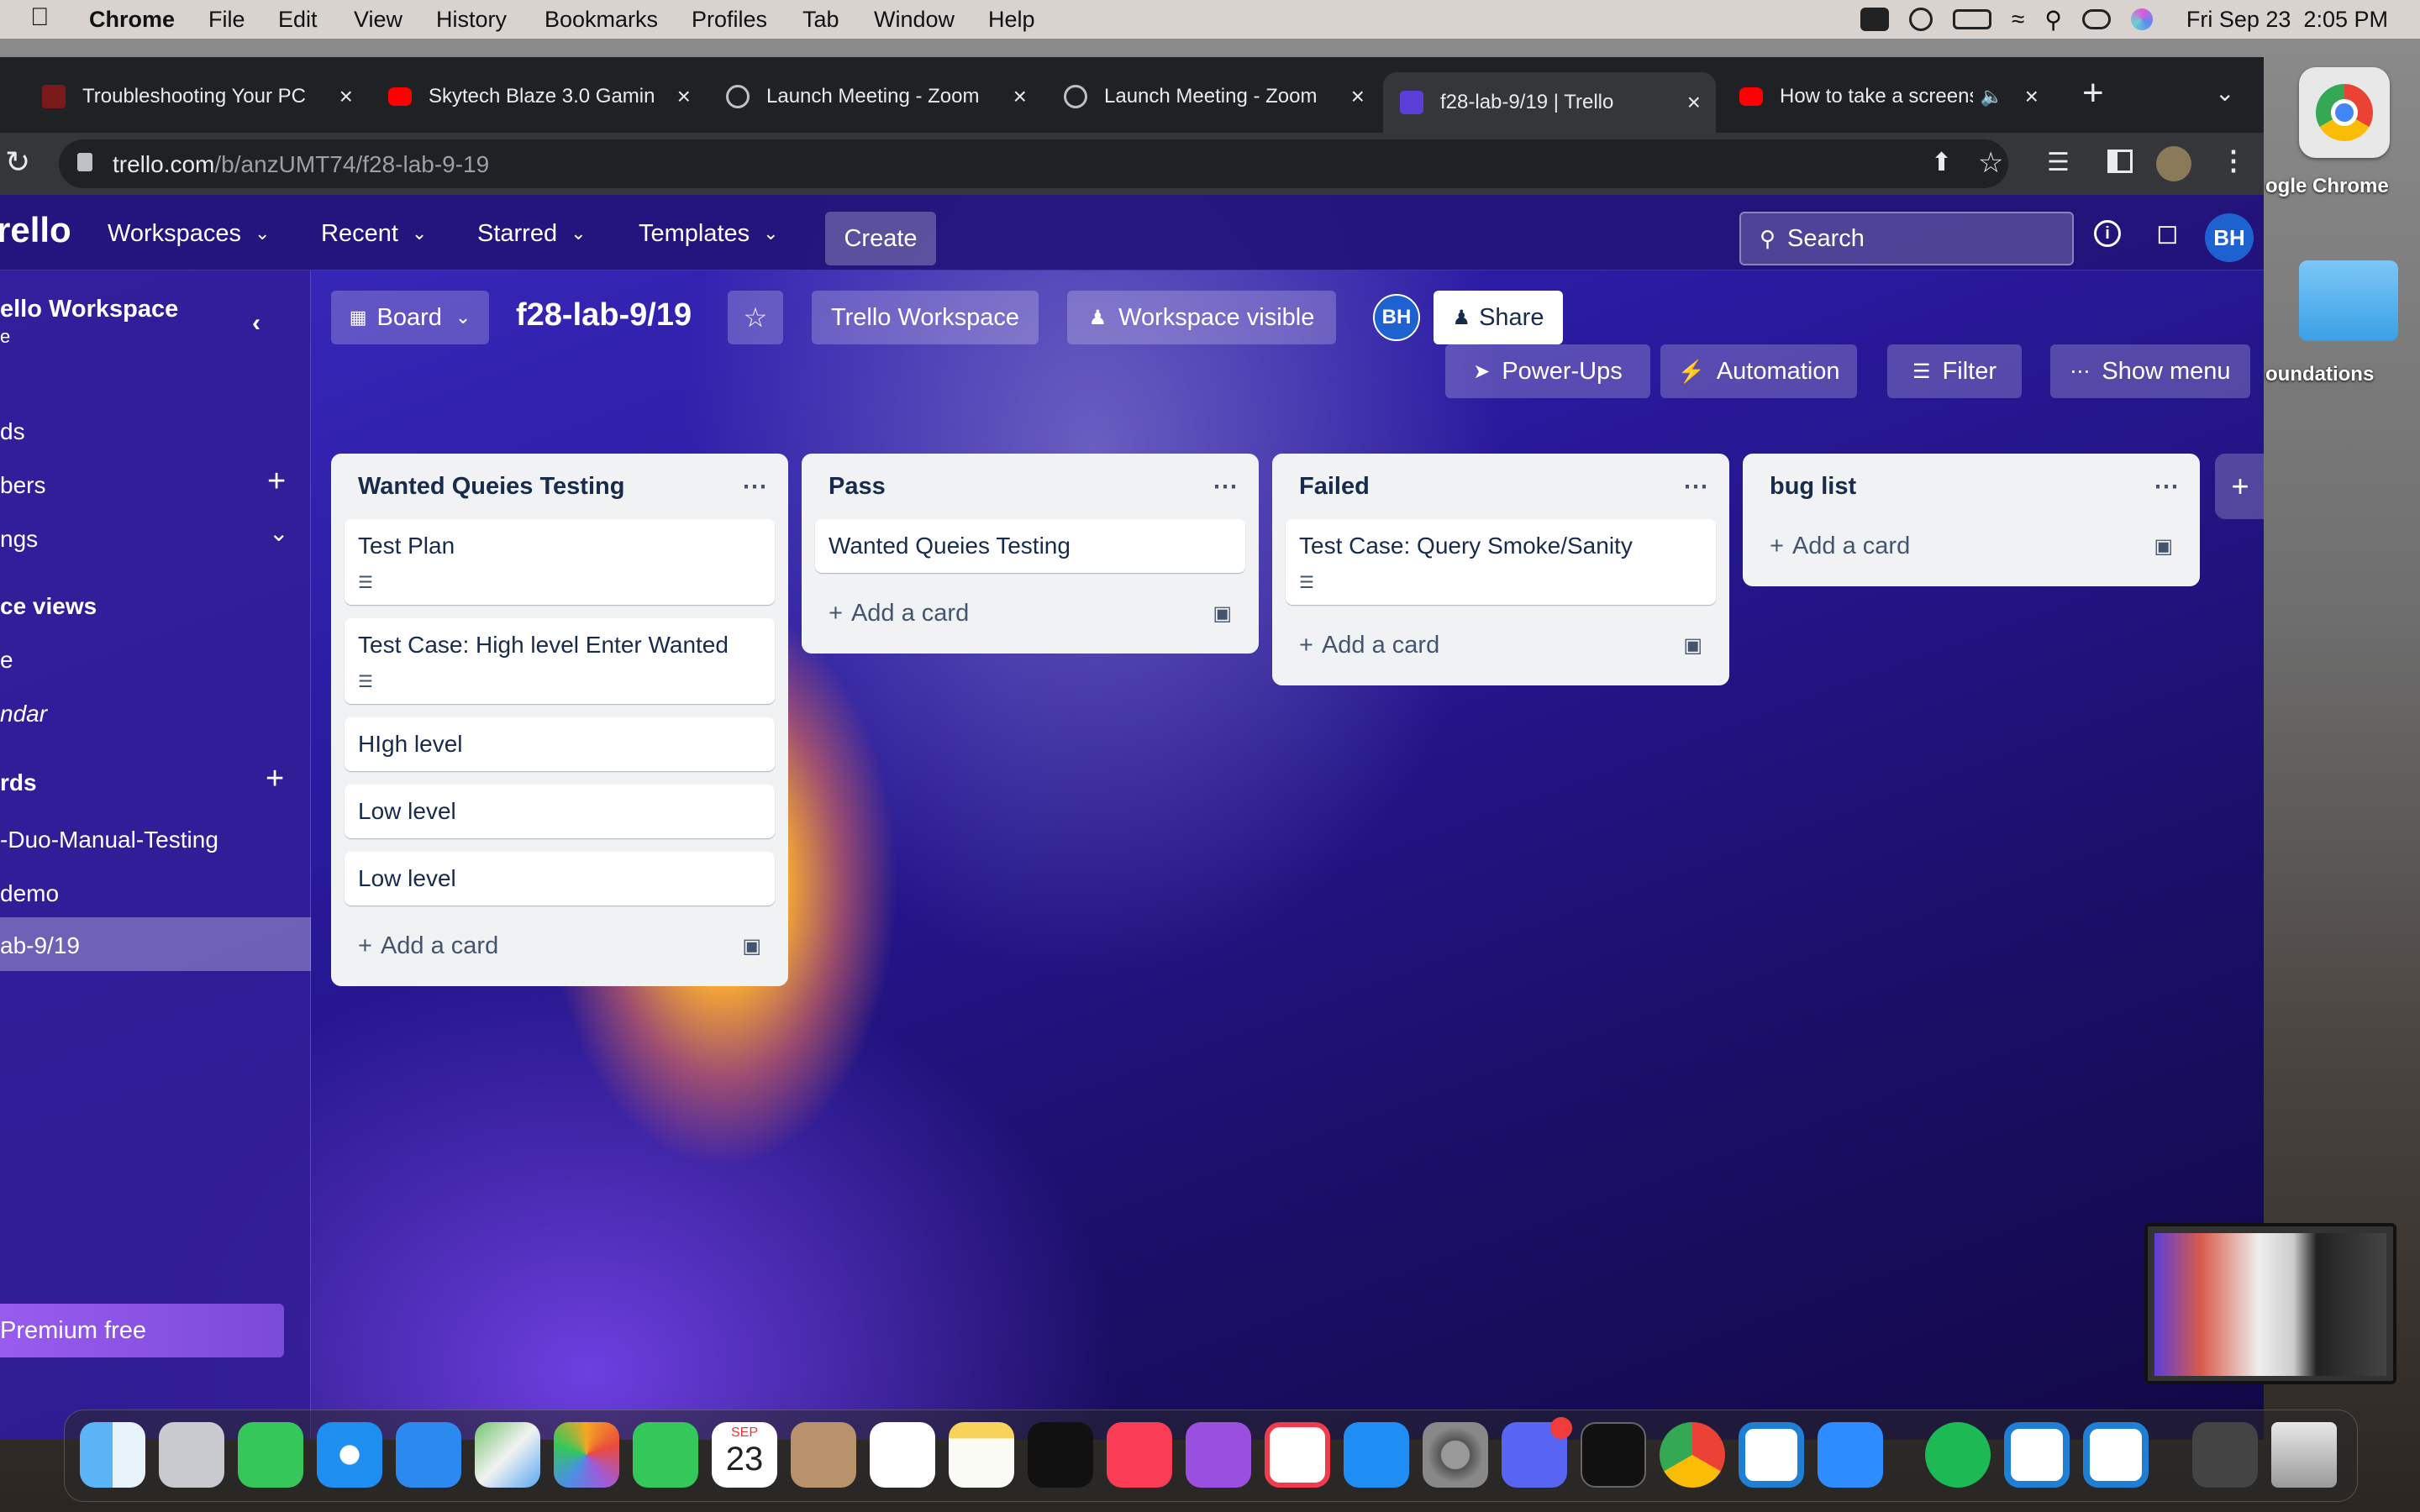 This screenshot has width=2420, height=1512. I want to click on notifications-bell-icon: ◻, so click(2167, 233).